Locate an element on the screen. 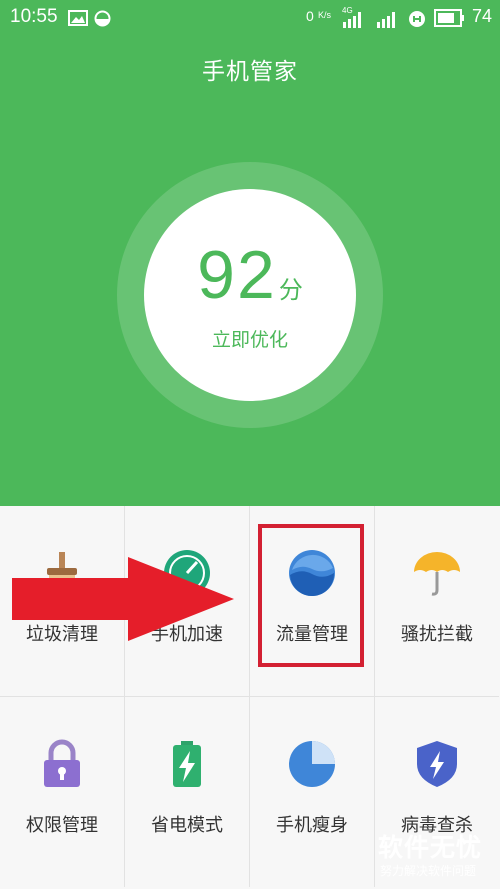 This screenshot has width=500, height=889. tool-phone-slim: 手机瘦身 is located at coordinates (312, 792).